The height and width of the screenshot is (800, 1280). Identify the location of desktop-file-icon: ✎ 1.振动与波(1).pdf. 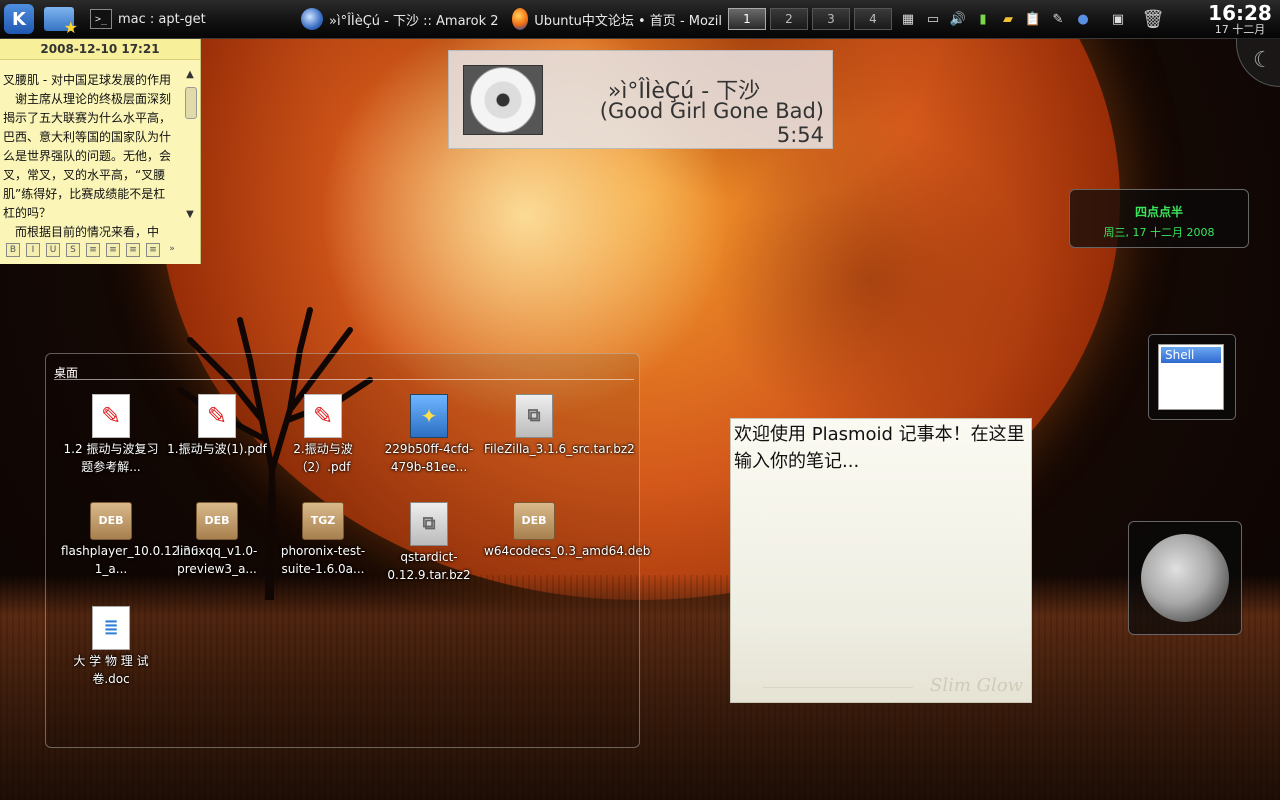
(217, 426).